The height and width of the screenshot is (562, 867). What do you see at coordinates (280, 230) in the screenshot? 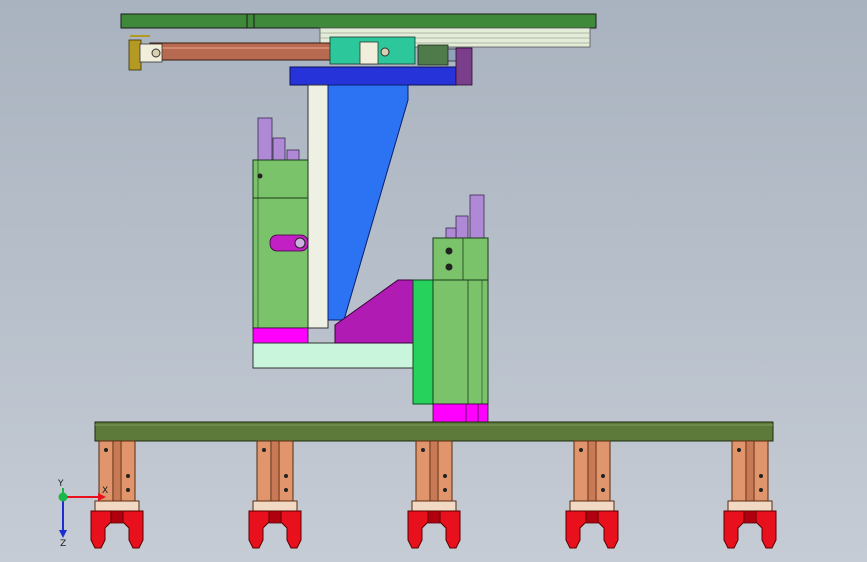
I see `left-cylinder-unit` at bounding box center [280, 230].